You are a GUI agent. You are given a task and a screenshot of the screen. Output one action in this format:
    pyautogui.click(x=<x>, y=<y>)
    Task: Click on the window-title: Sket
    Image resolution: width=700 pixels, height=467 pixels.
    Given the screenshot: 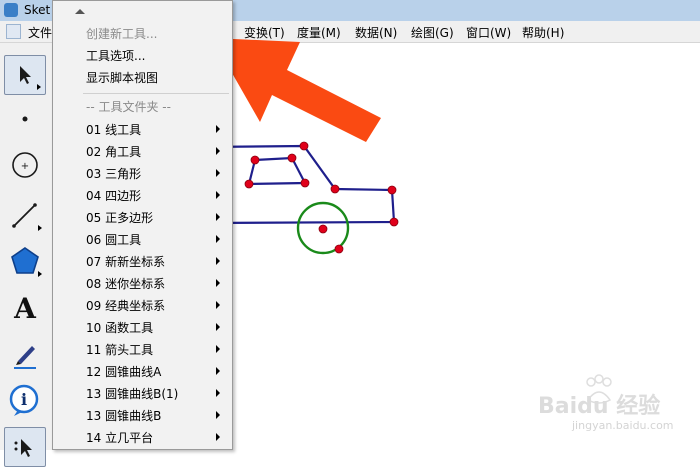 What is the action you would take?
    pyautogui.click(x=37, y=10)
    